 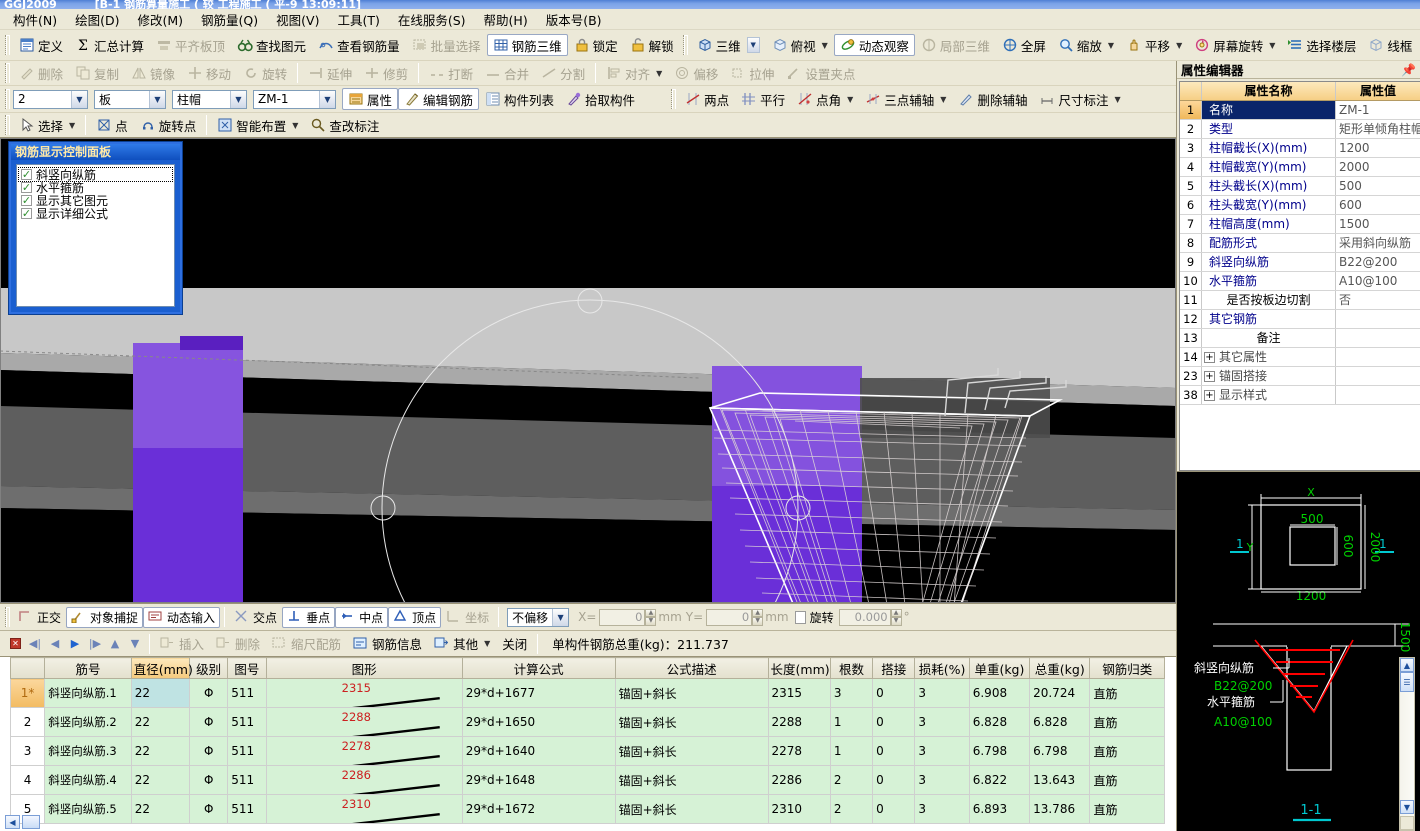 What do you see at coordinates (691, 668) in the screenshot?
I see `th-formula-desc: 公式描述` at bounding box center [691, 668].